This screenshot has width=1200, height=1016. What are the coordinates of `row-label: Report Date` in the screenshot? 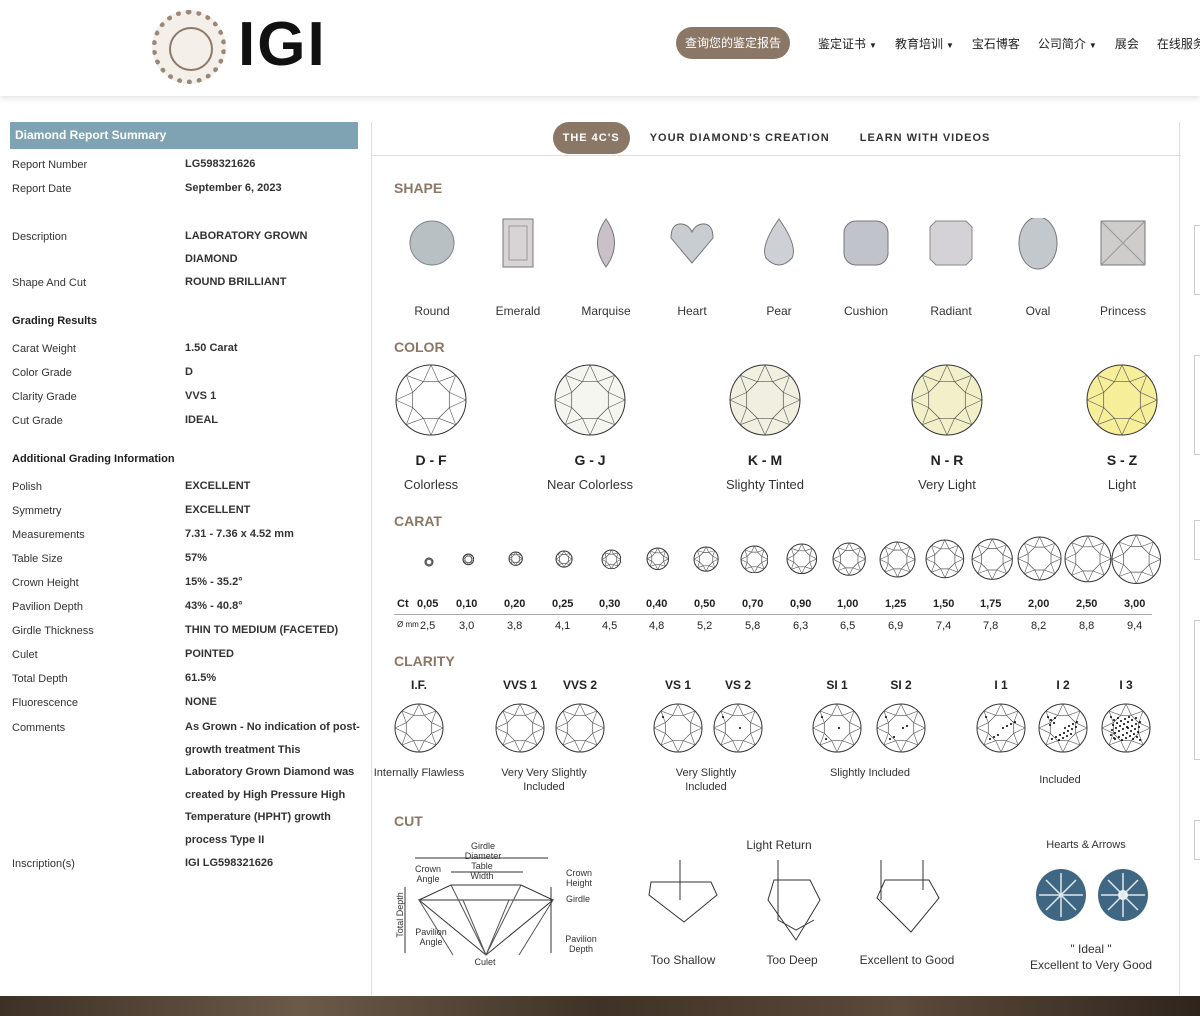 It's located at (42, 189).